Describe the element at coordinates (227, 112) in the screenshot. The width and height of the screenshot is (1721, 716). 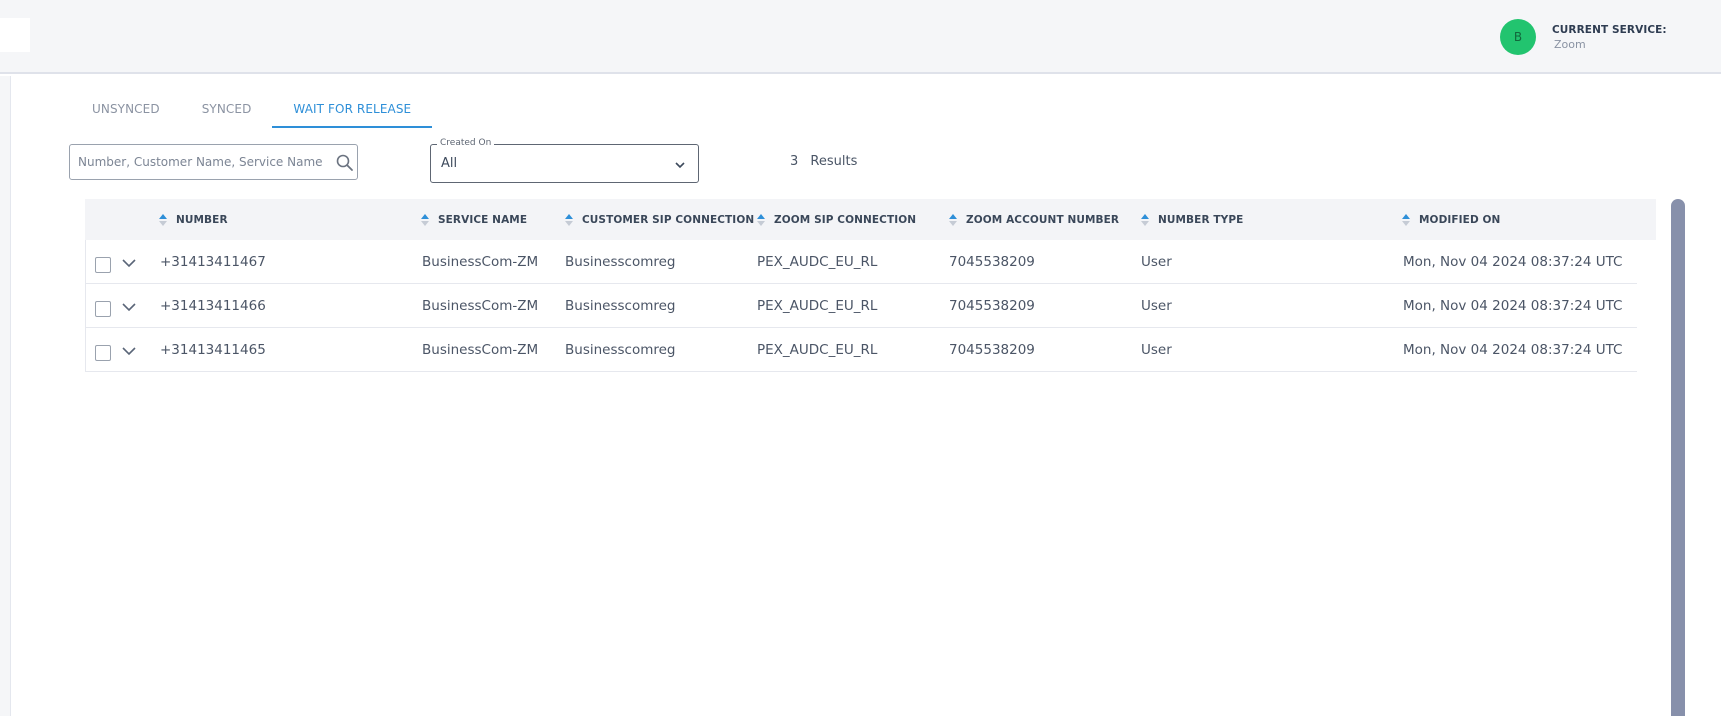
I see `tab-synced: SYNCED` at that location.